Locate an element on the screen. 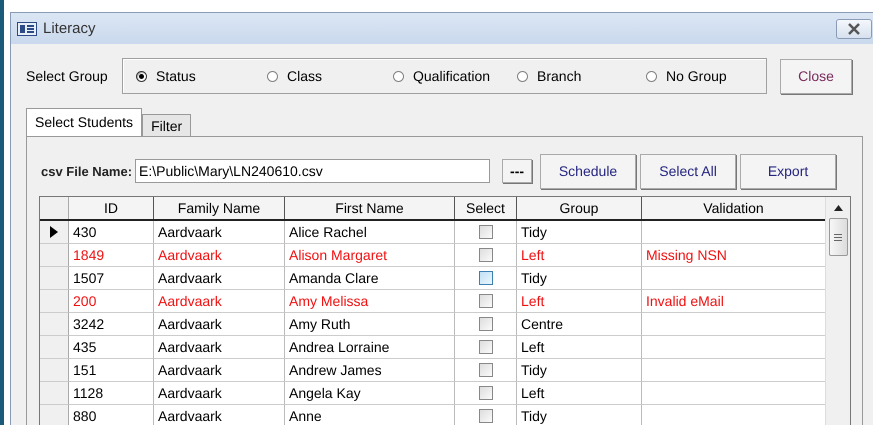 This screenshot has height=425, width=873. table-cell: Amanda Clare is located at coordinates (370, 278).